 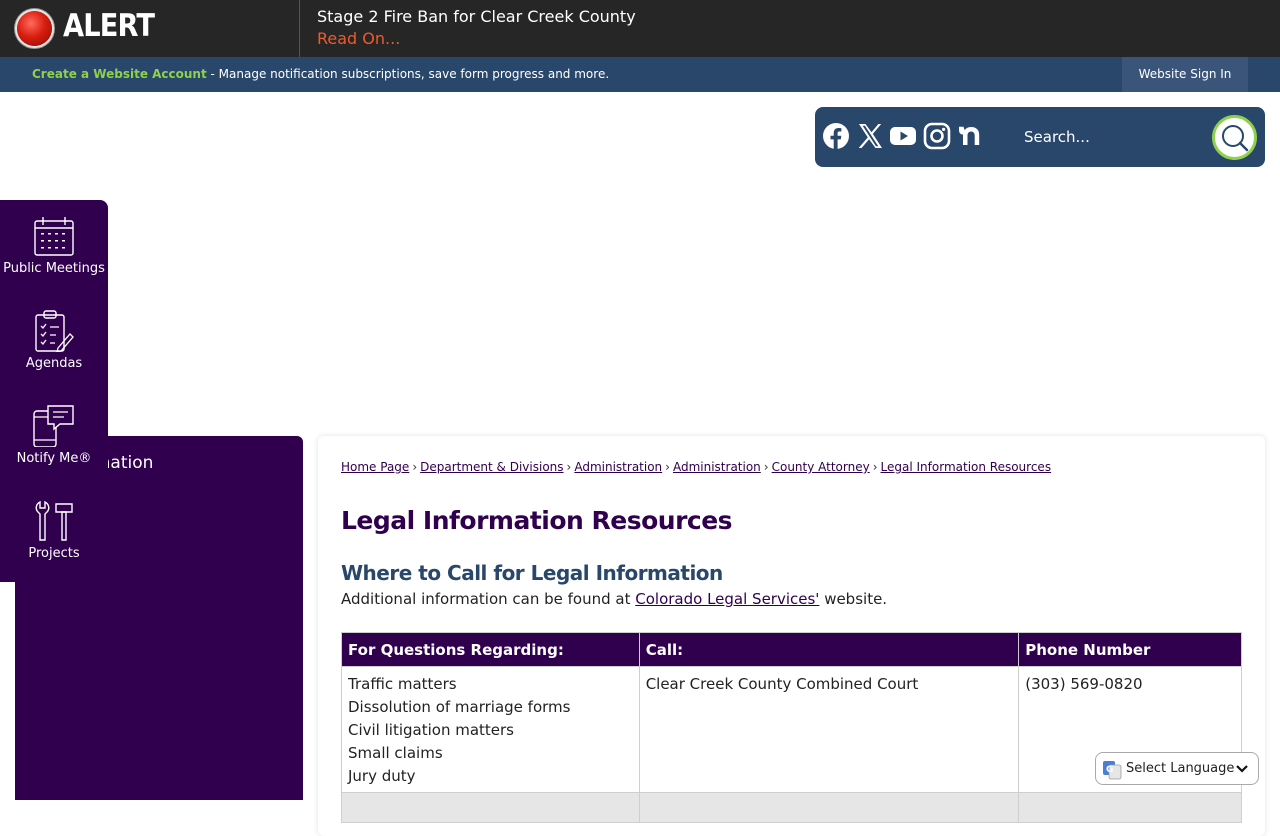 I want to click on page-title: Legal Information Resources, so click(x=537, y=520).